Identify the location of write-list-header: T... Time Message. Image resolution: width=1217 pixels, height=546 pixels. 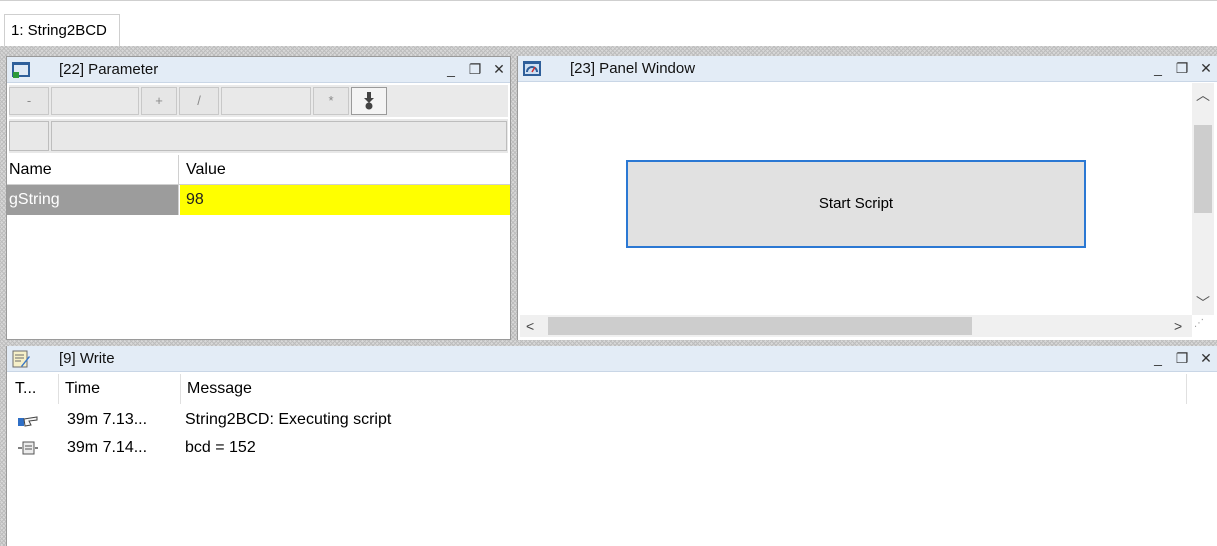
(599, 389).